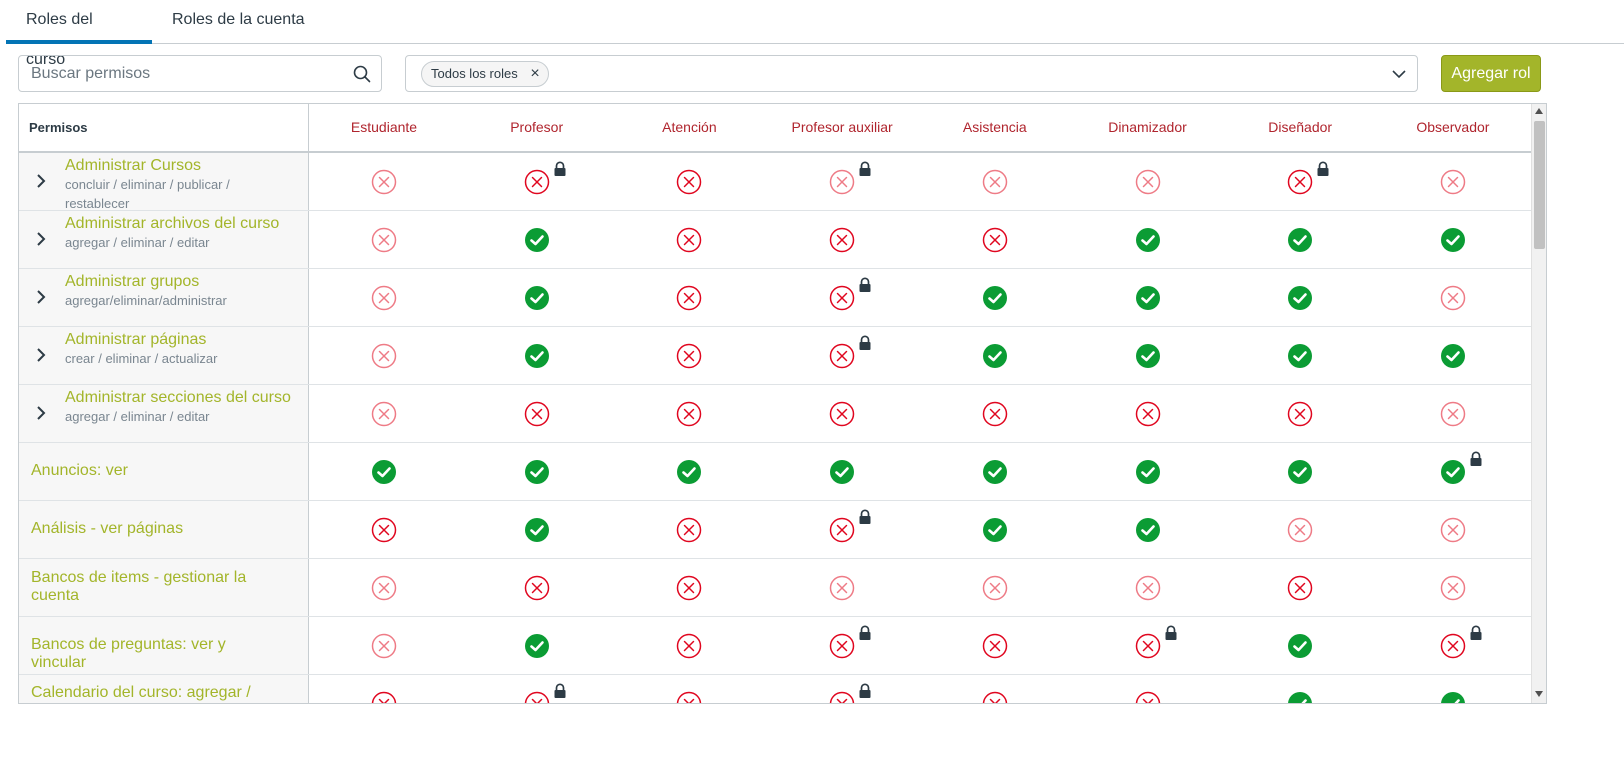  Describe the element at coordinates (1539, 185) in the screenshot. I see `scroll-thumb` at that location.